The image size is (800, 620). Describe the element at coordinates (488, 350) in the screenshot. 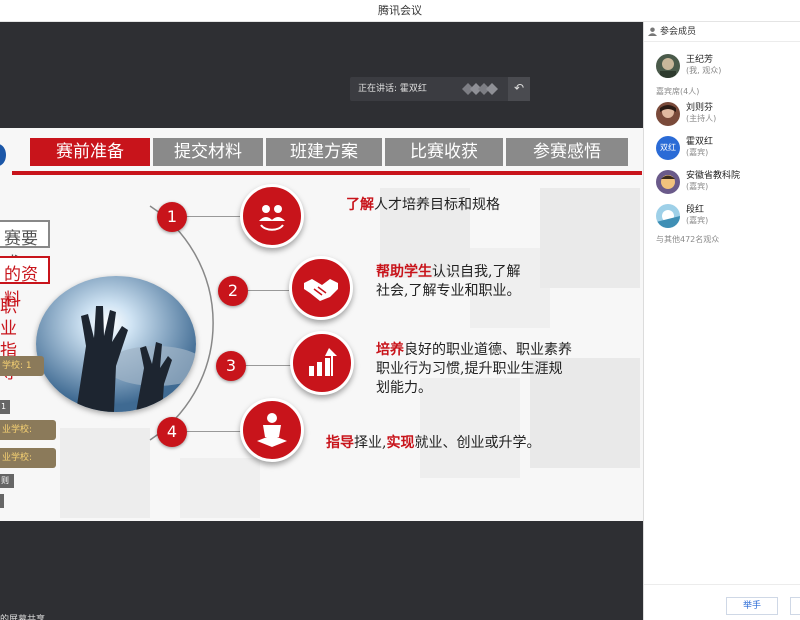

I see `point-body-3a: 良好的职业道德、职业素养` at that location.